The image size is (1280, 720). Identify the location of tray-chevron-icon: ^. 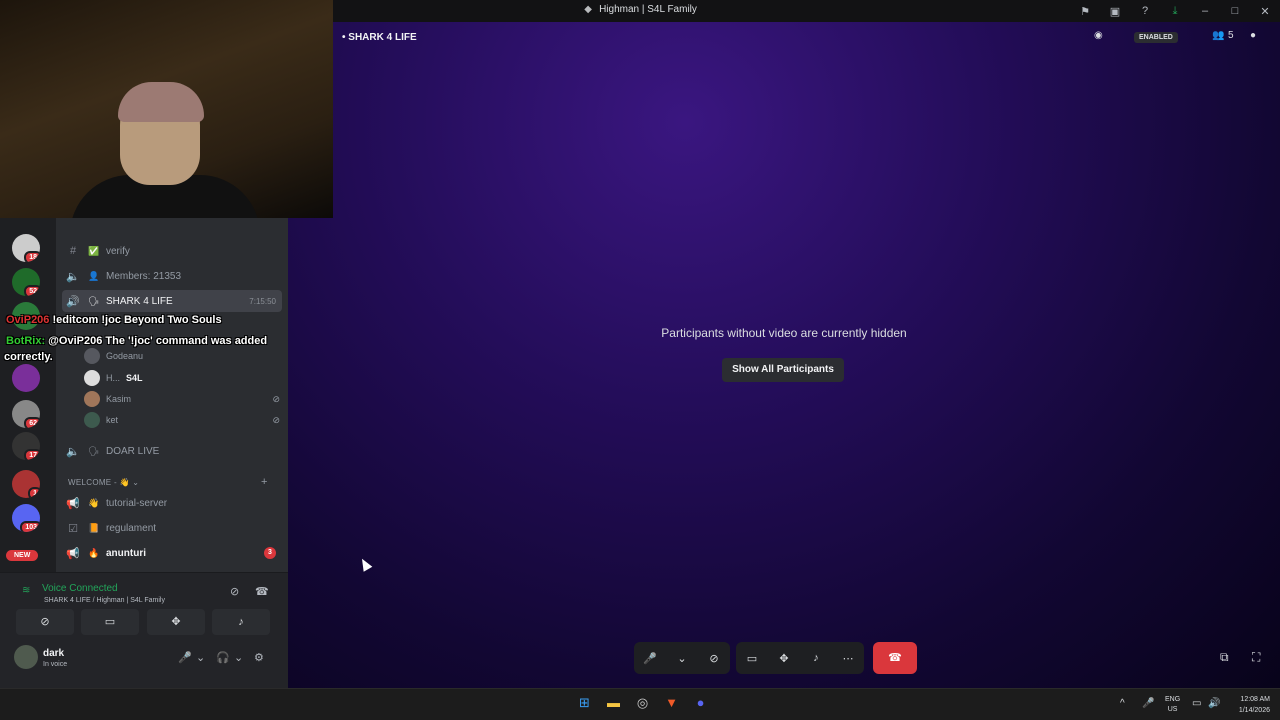
(1122, 703).